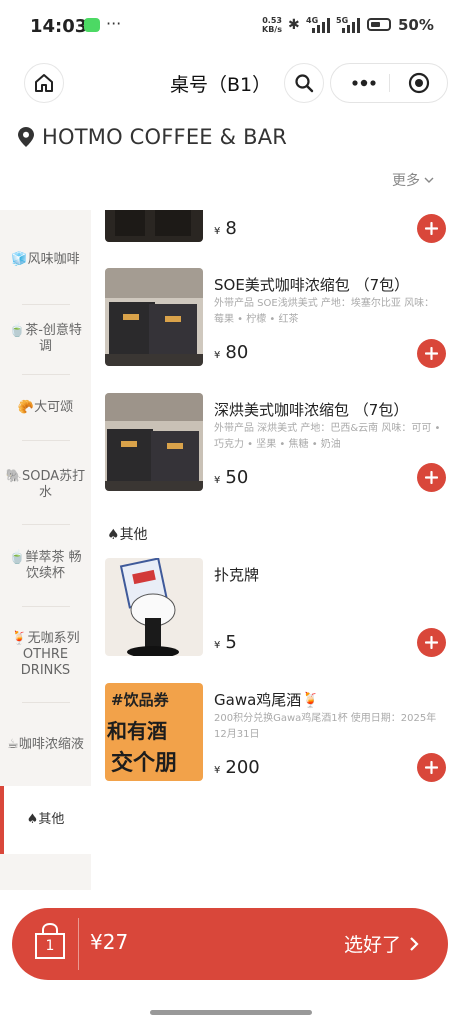  Describe the element at coordinates (165, 137) in the screenshot. I see `store-name: HOTMO COFFEE & BAR` at that location.